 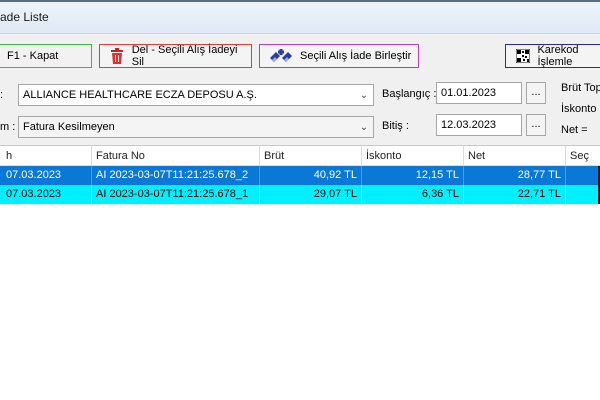 I want to click on cell-invoice-no: AI 2023-03-07T11:21:25.678_2, so click(x=176, y=175).